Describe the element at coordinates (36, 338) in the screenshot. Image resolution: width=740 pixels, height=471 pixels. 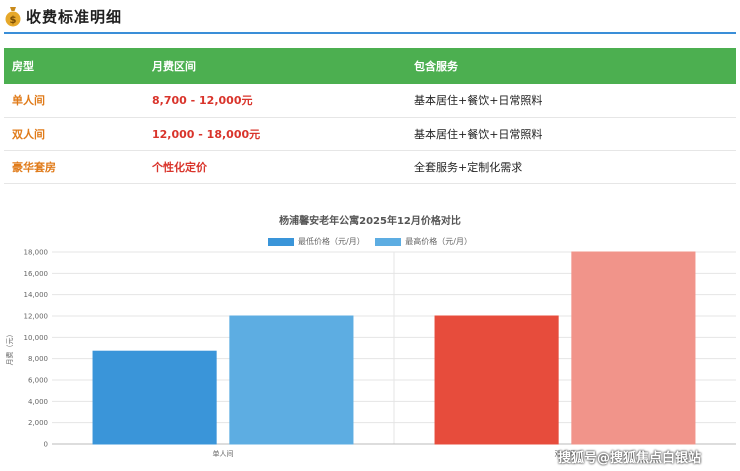
I see `y-tick-label: 10,000` at that location.